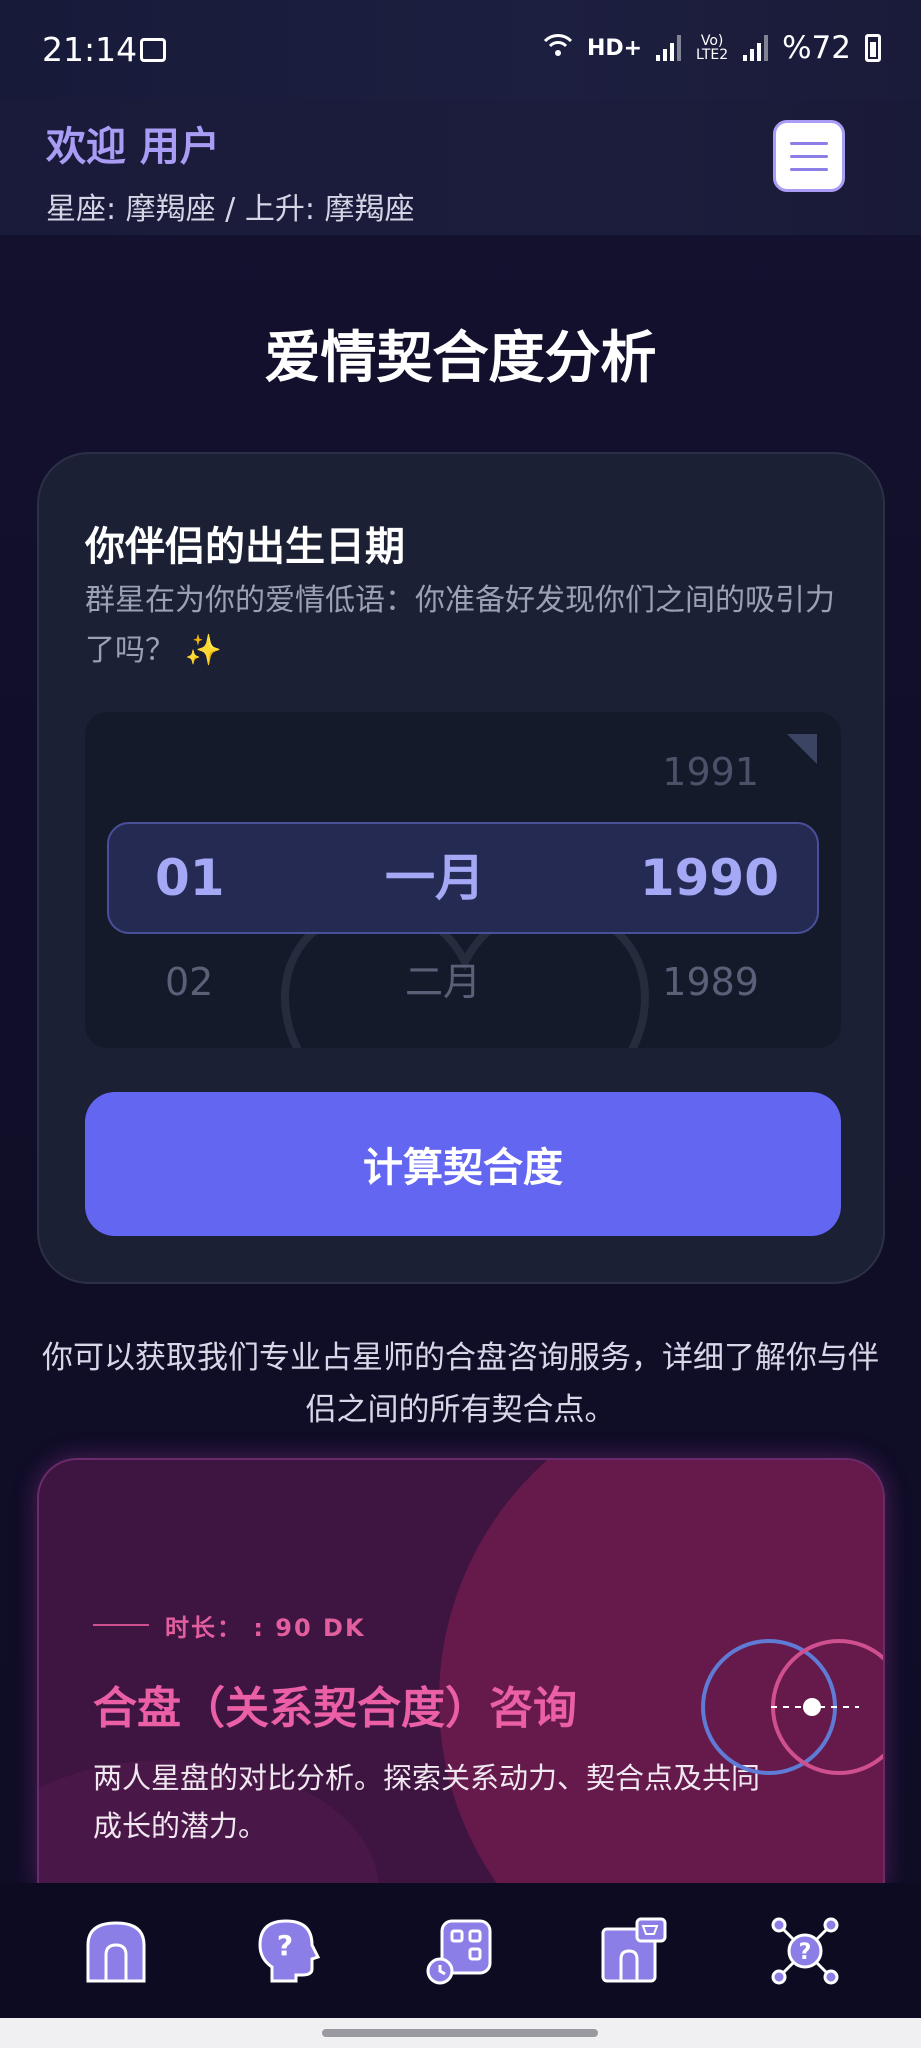 Image resolution: width=921 pixels, height=2048 pixels. Describe the element at coordinates (558, 48) in the screenshot. I see `wifi-icon` at that location.